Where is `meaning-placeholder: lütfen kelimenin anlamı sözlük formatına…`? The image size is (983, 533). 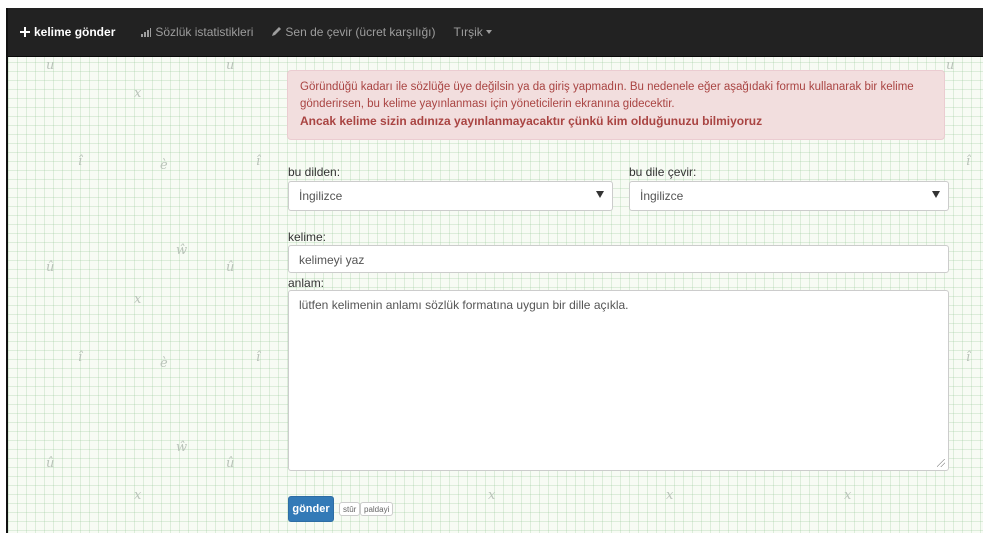
meaning-placeholder: lütfen kelimenin anlamı sözlük formatına… is located at coordinates (464, 305).